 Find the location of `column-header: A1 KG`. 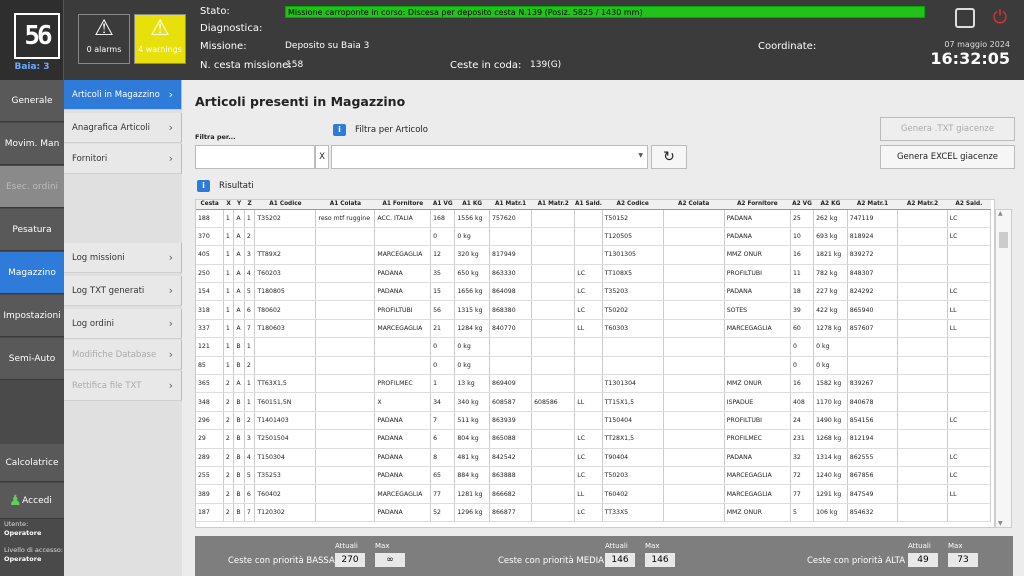

column-header: A1 KG is located at coordinates (472, 205).